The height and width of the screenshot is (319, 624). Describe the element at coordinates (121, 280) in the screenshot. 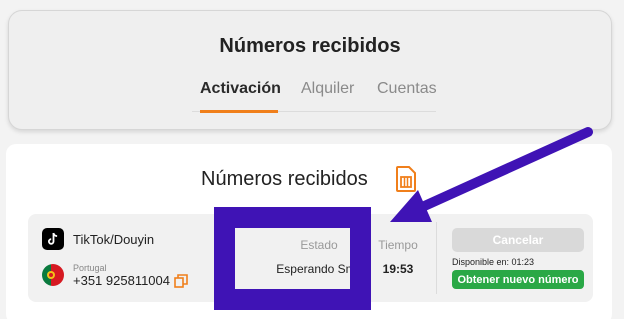

I see `phone-number: +351 925811004` at that location.